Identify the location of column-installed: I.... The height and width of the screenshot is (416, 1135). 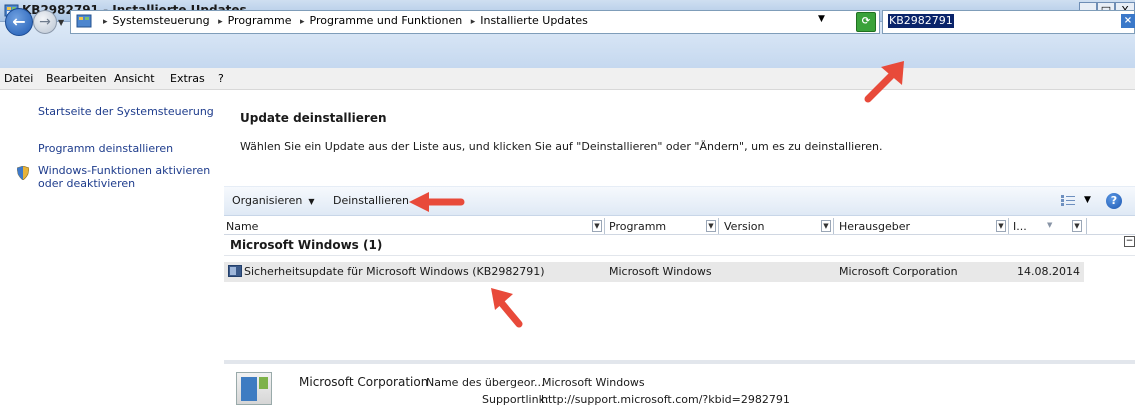
(1020, 226).